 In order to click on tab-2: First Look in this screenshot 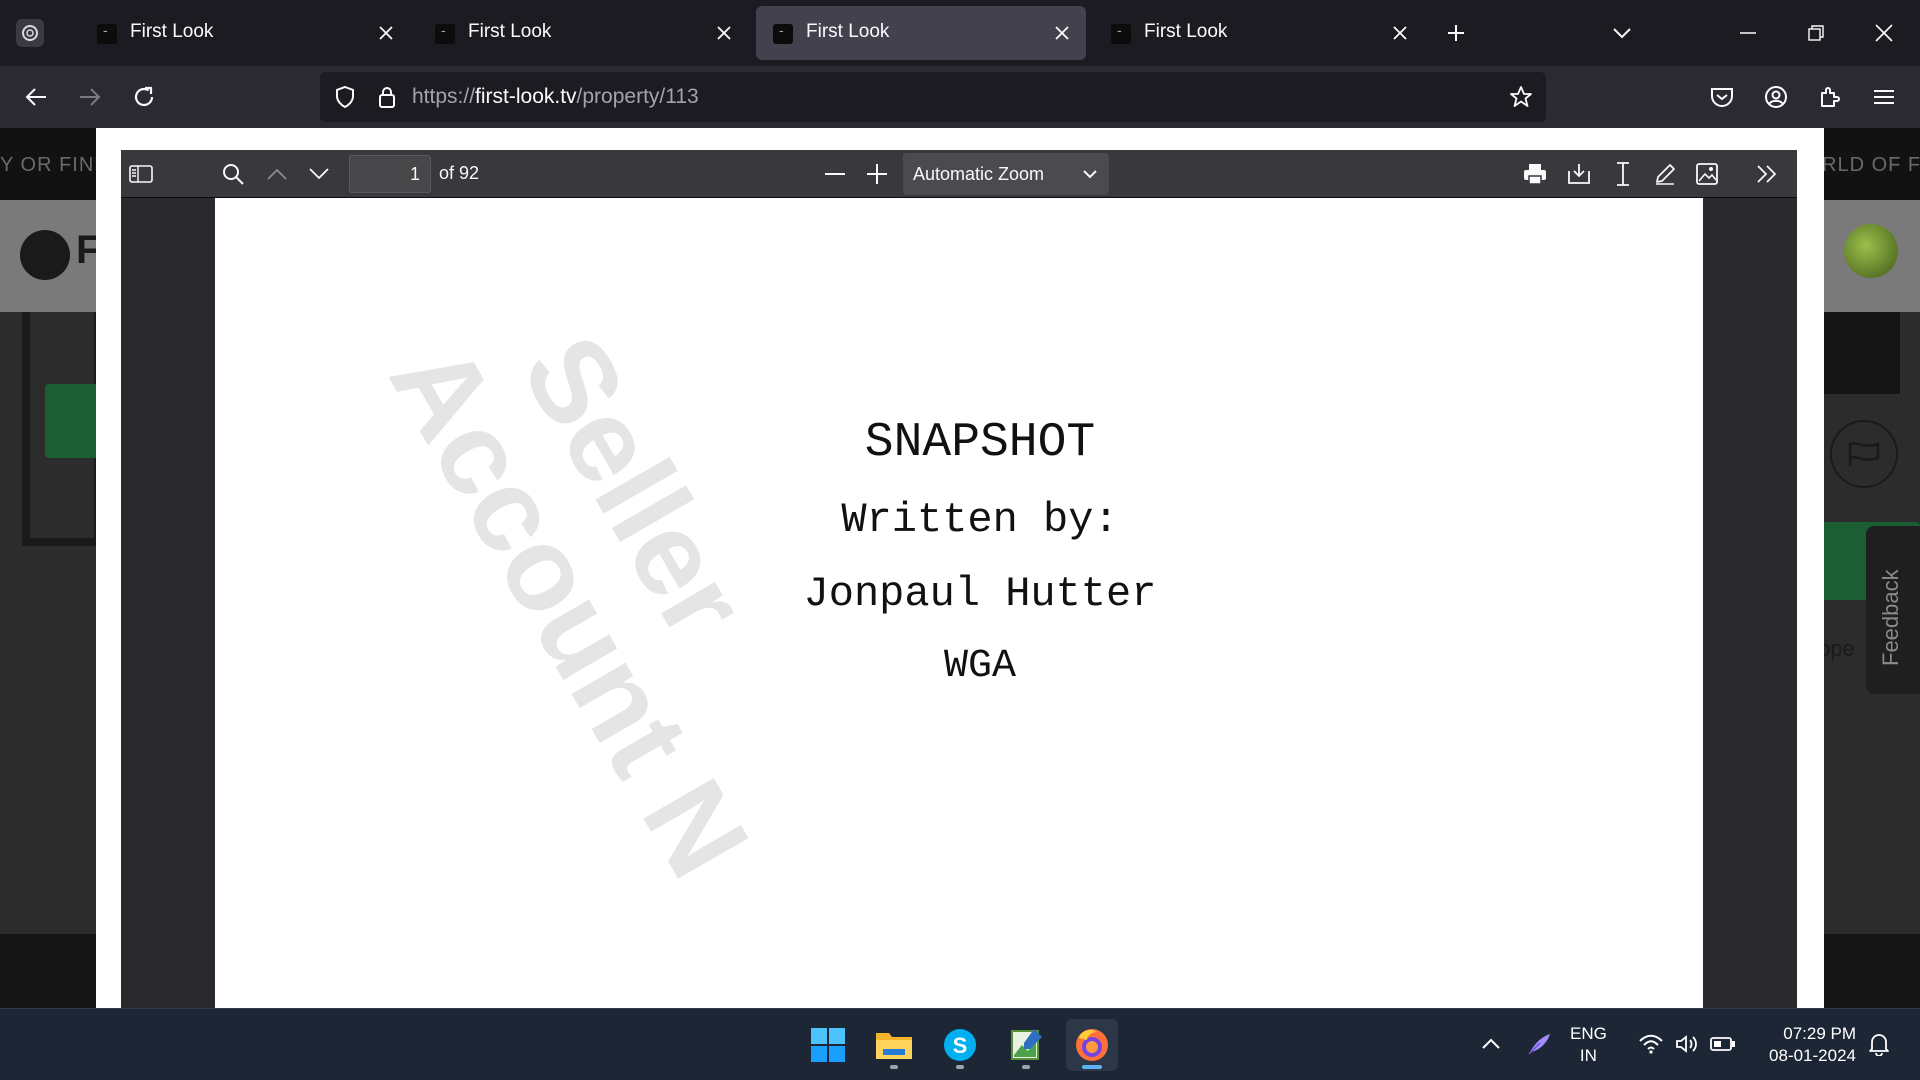, I will do `click(583, 33)`.